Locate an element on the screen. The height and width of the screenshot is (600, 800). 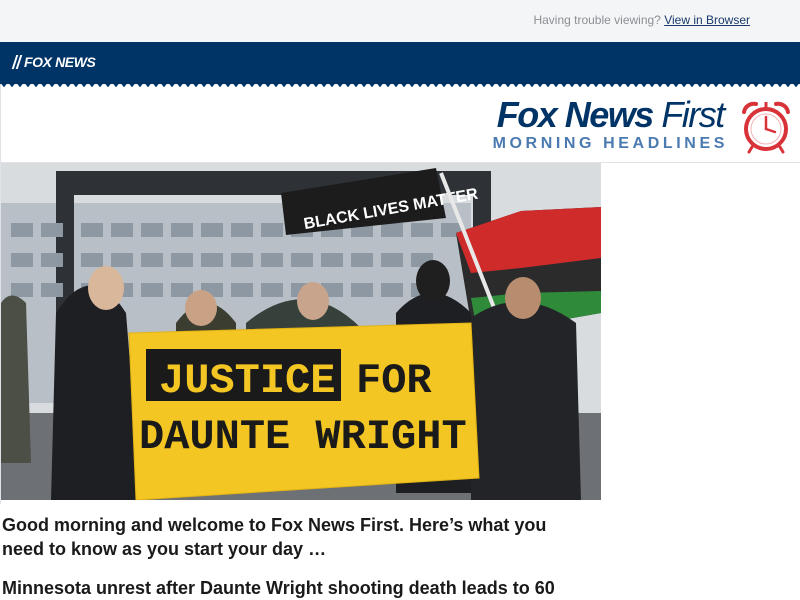
alarm-clock-icon is located at coordinates (766, 127).